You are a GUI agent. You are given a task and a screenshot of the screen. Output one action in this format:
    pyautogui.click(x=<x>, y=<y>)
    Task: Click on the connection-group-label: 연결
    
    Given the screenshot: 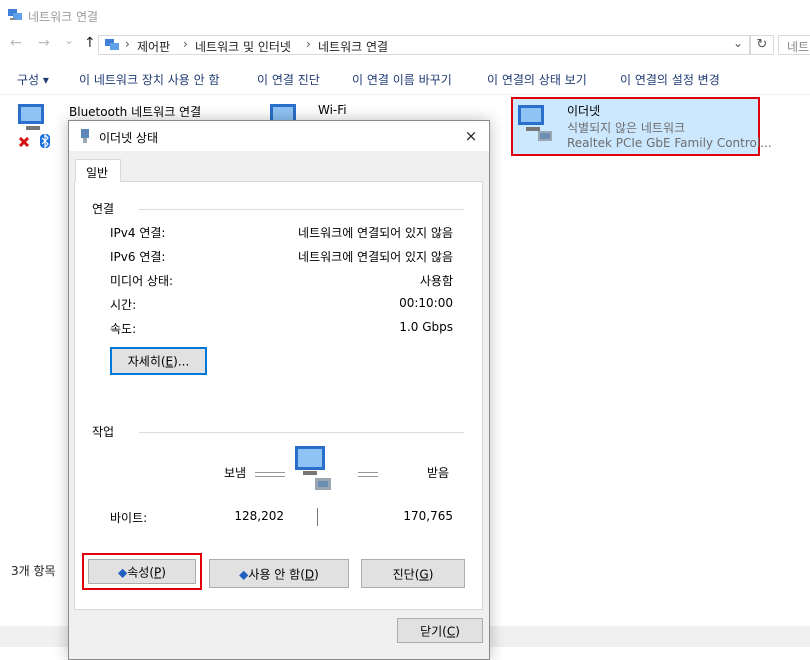 What is the action you would take?
    pyautogui.click(x=103, y=209)
    